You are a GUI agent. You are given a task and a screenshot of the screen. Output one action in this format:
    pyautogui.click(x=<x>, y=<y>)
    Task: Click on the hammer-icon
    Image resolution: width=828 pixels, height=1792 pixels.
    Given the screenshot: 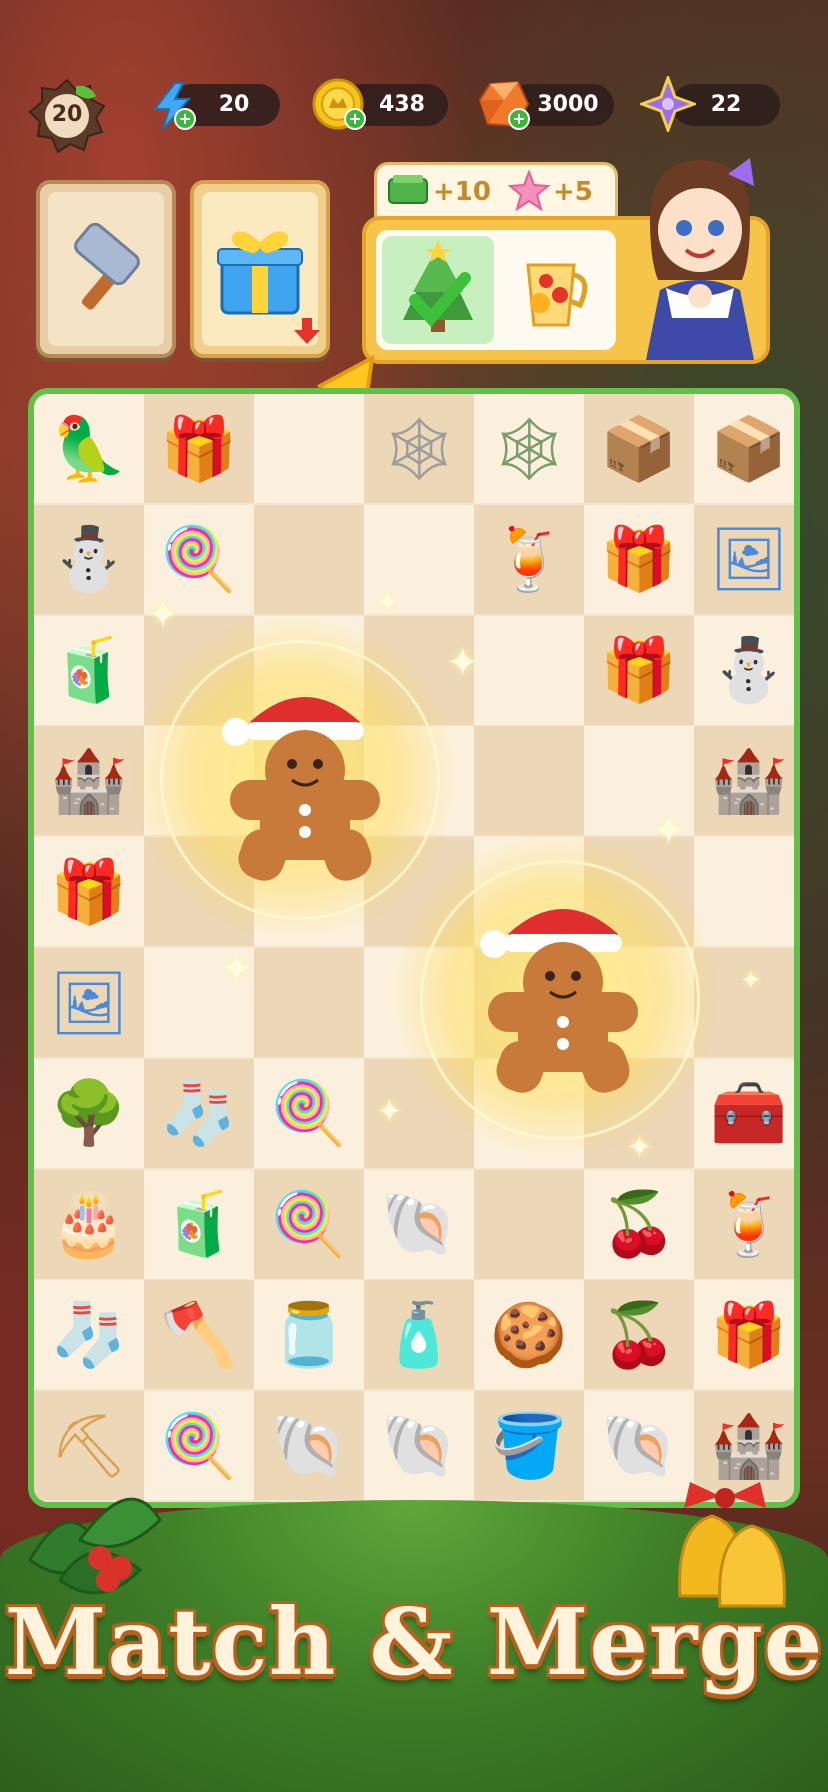 What is the action you would take?
    pyautogui.click(x=107, y=266)
    